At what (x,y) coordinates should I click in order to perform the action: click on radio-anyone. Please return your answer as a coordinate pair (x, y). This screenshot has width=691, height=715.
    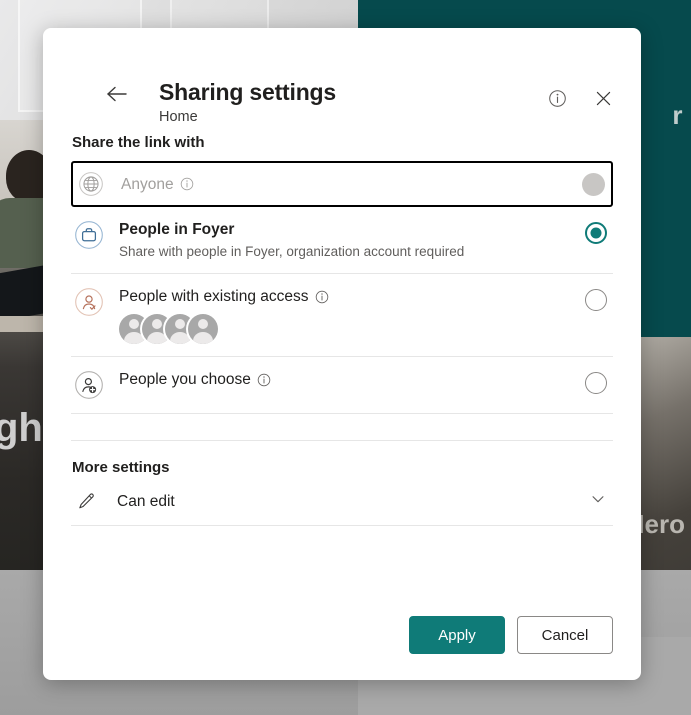
    Looking at the image, I should click on (593, 184).